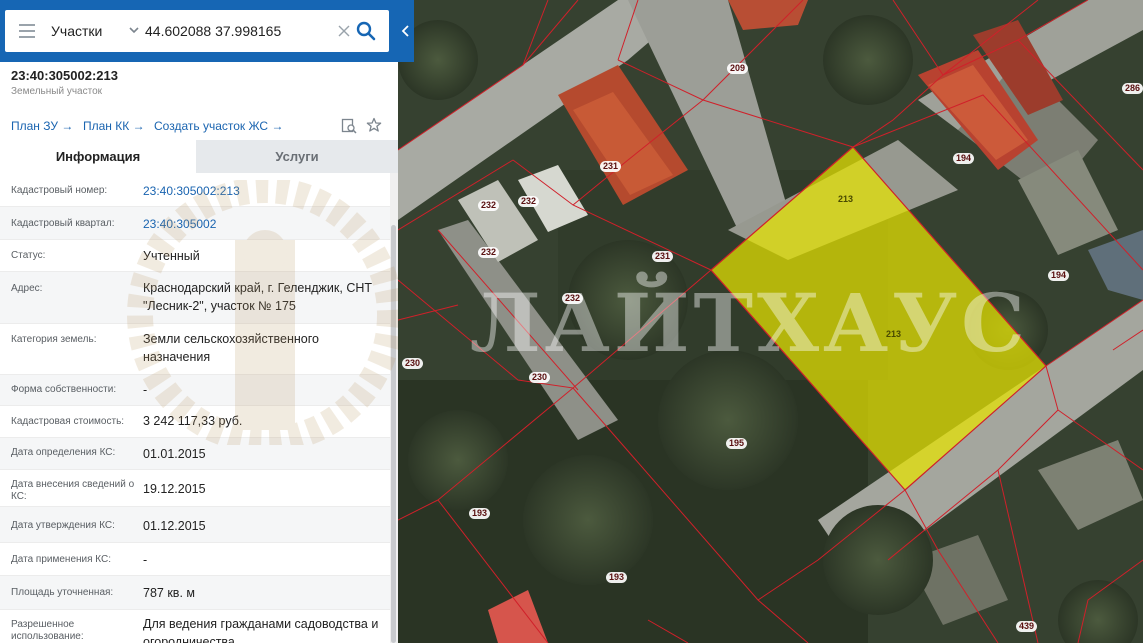 The height and width of the screenshot is (643, 1143). What do you see at coordinates (63, 223) in the screenshot?
I see `row-label: Кадастровый квартал:` at bounding box center [63, 223].